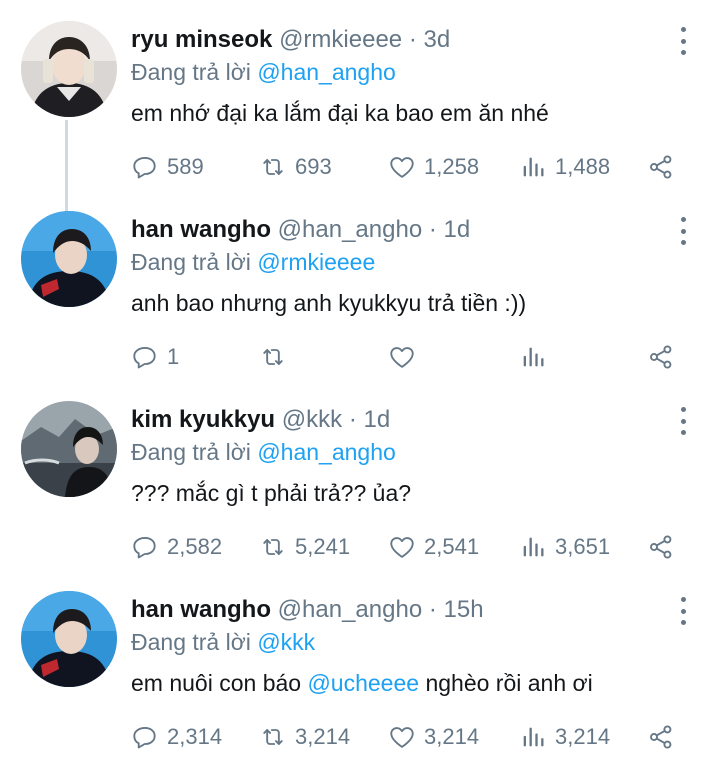  I want to click on handle: @rmkieeee, so click(340, 39).